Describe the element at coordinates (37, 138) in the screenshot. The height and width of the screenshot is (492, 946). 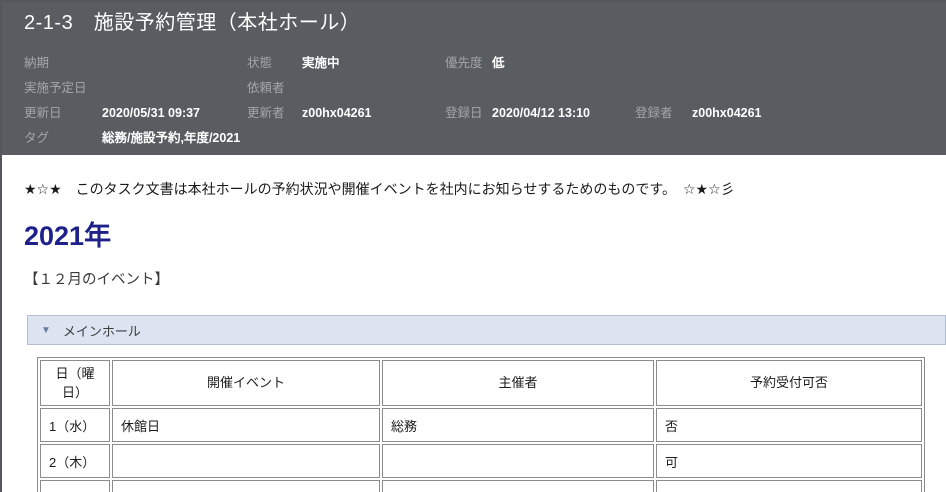
I see `tags-label: タグ` at that location.